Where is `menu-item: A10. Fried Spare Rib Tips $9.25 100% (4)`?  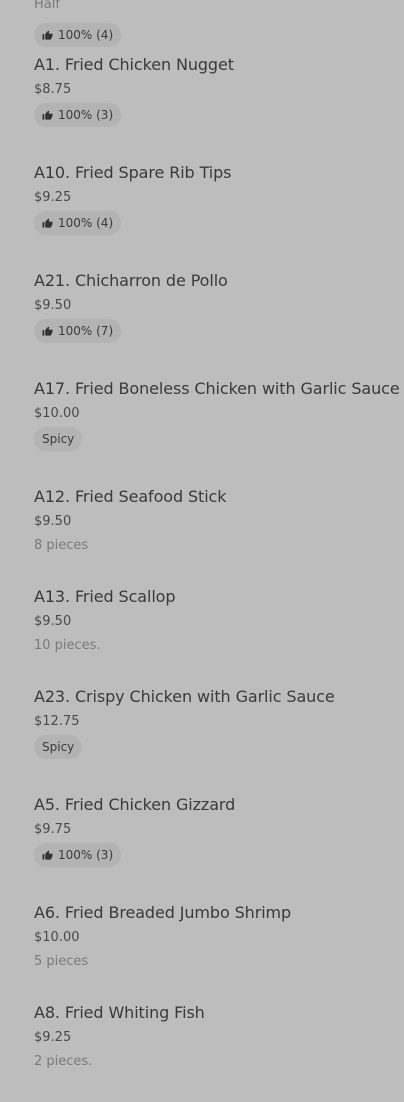 menu-item: A10. Fried Spare Rib Tips $9.25 100% (4) is located at coordinates (219, 216).